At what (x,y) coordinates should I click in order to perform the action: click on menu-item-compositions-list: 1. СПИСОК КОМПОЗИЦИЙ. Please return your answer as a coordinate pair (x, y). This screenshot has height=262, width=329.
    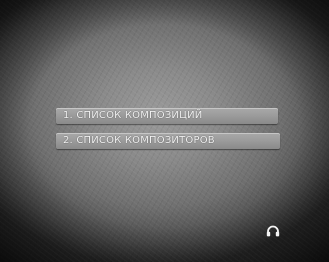
    Looking at the image, I should click on (167, 116).